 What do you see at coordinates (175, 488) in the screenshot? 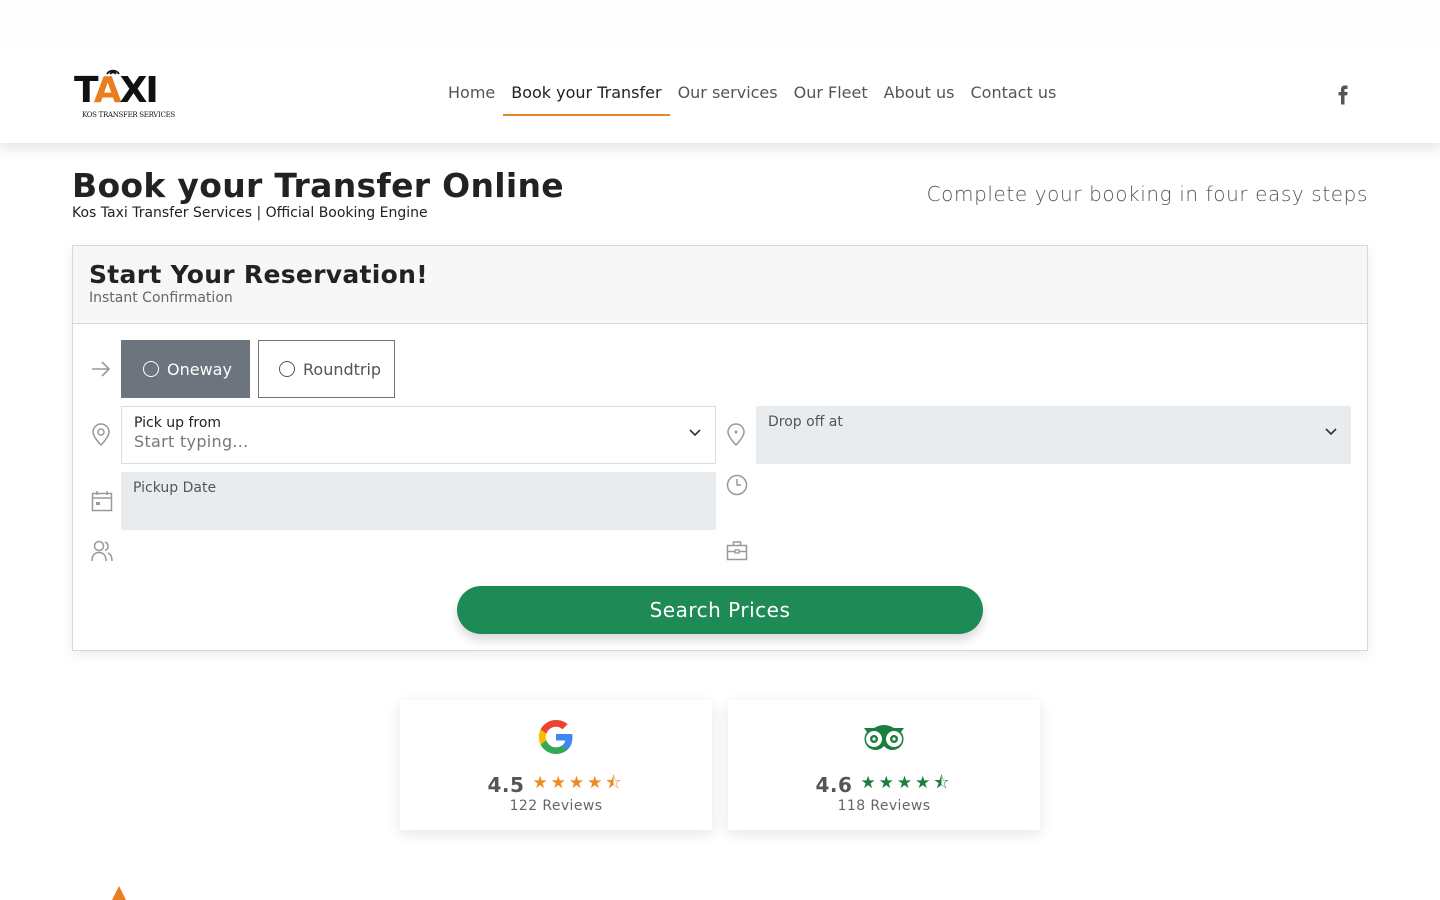
I see `pickup-date-label: Pickup Date` at bounding box center [175, 488].